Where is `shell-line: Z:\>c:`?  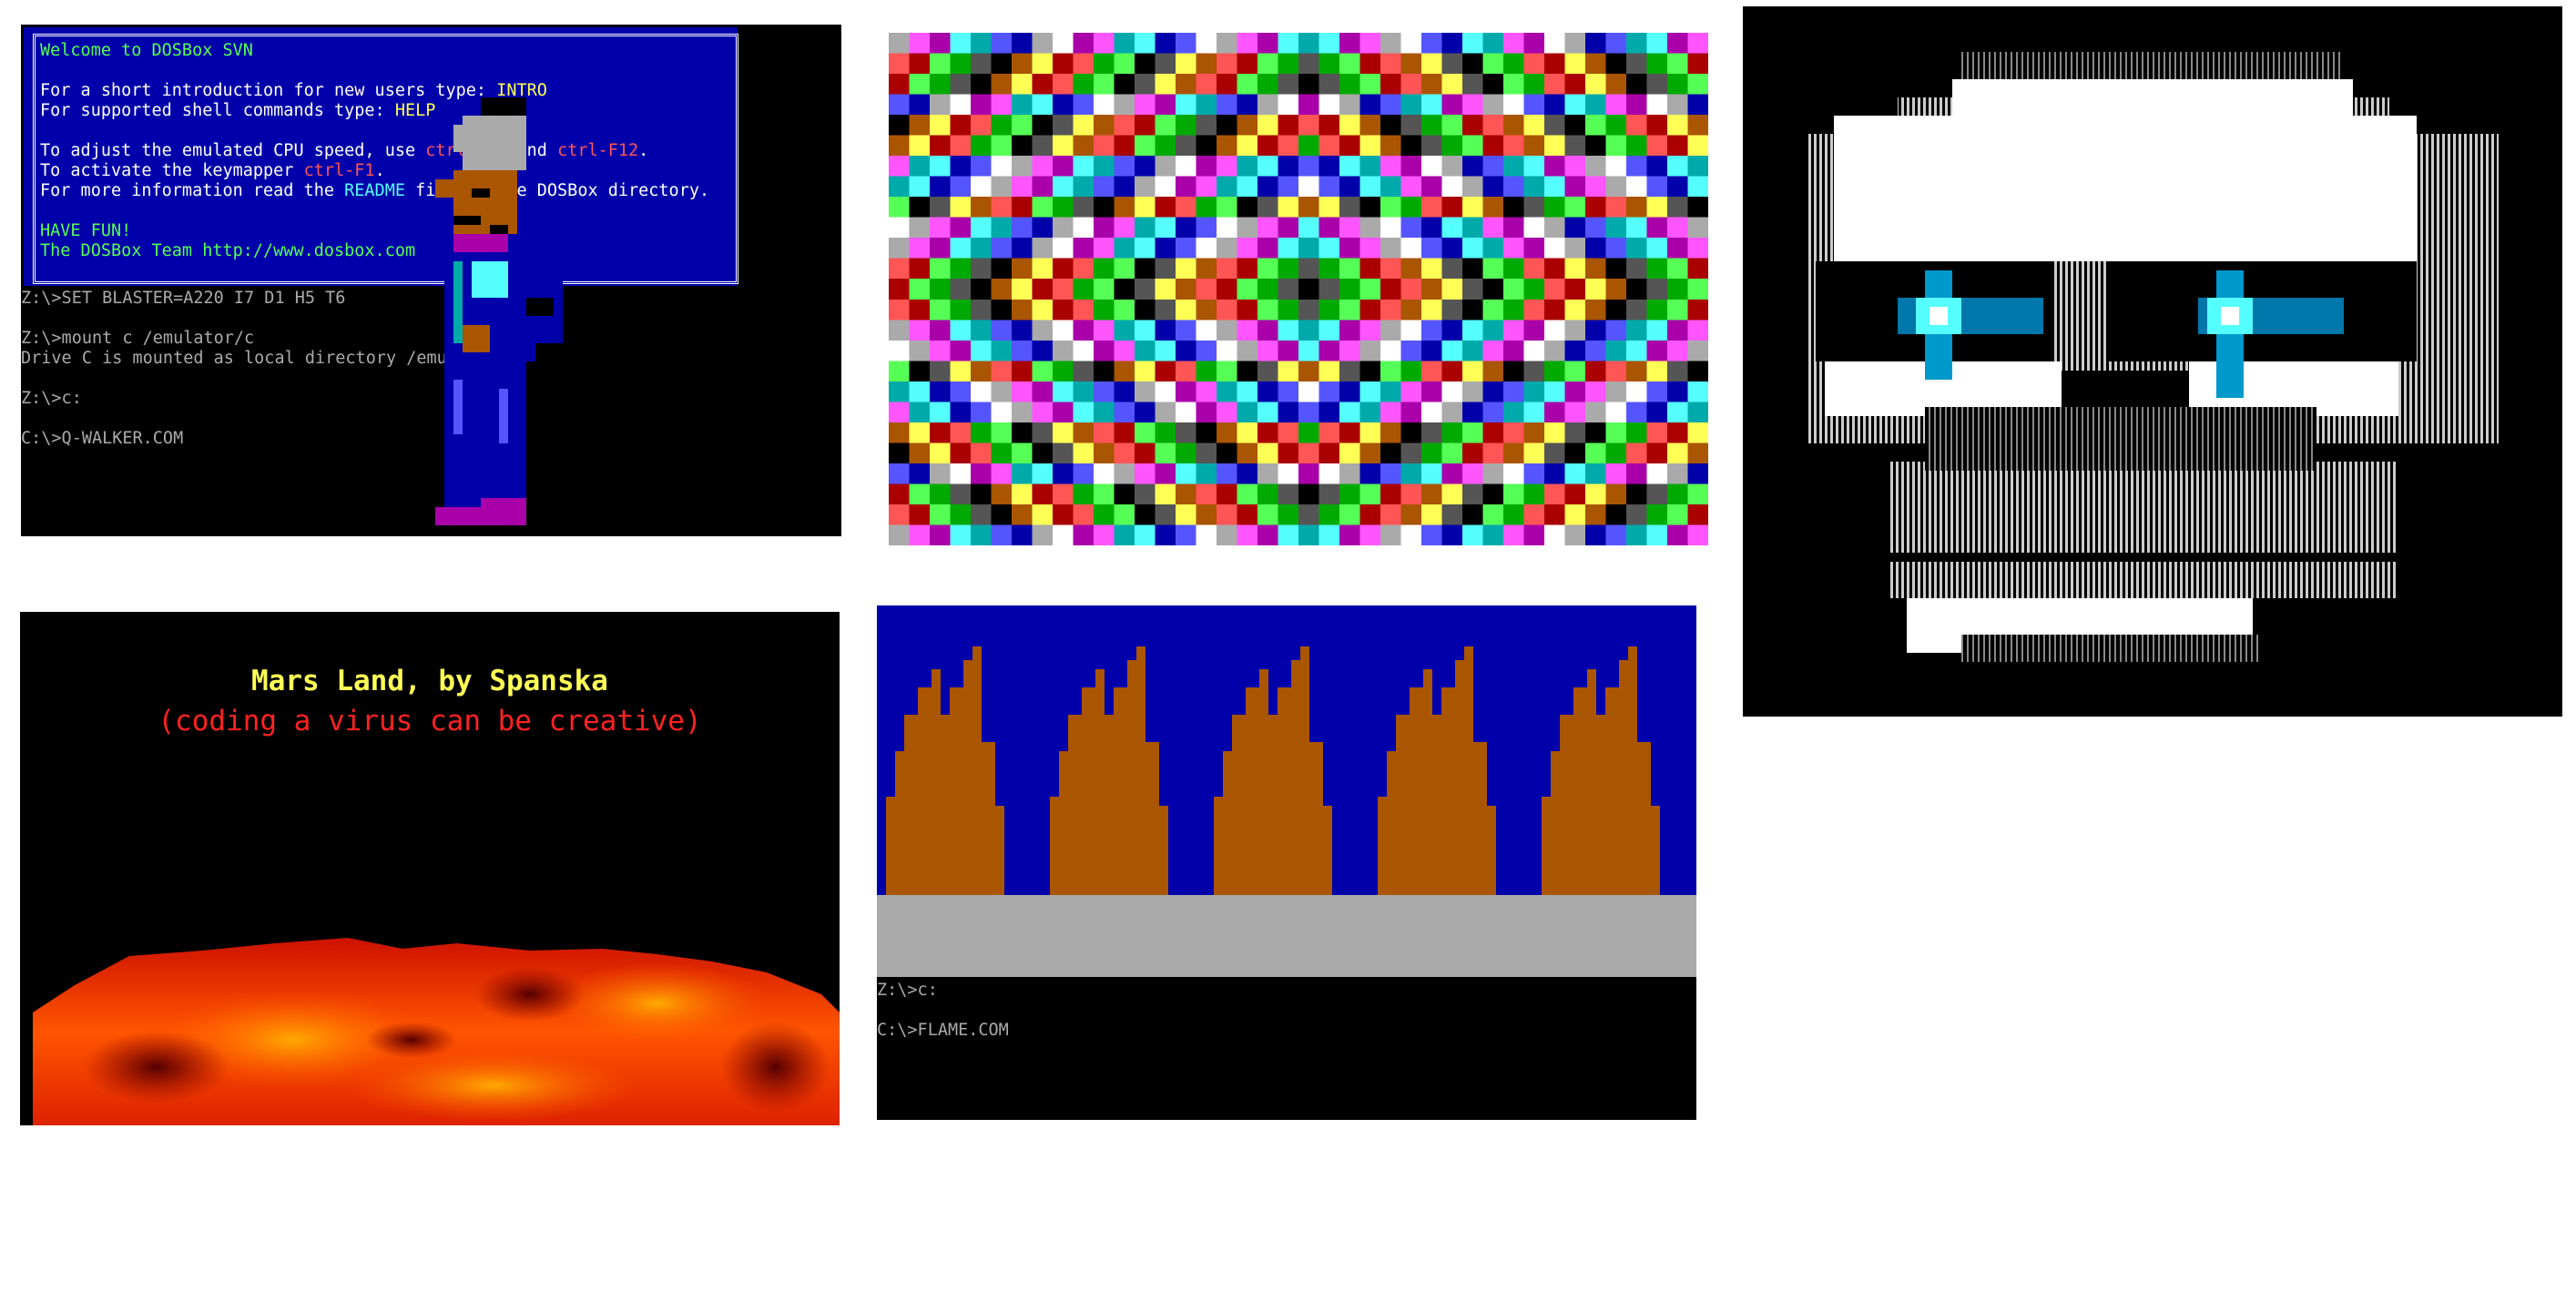 shell-line: Z:\>c: is located at coordinates (907, 990).